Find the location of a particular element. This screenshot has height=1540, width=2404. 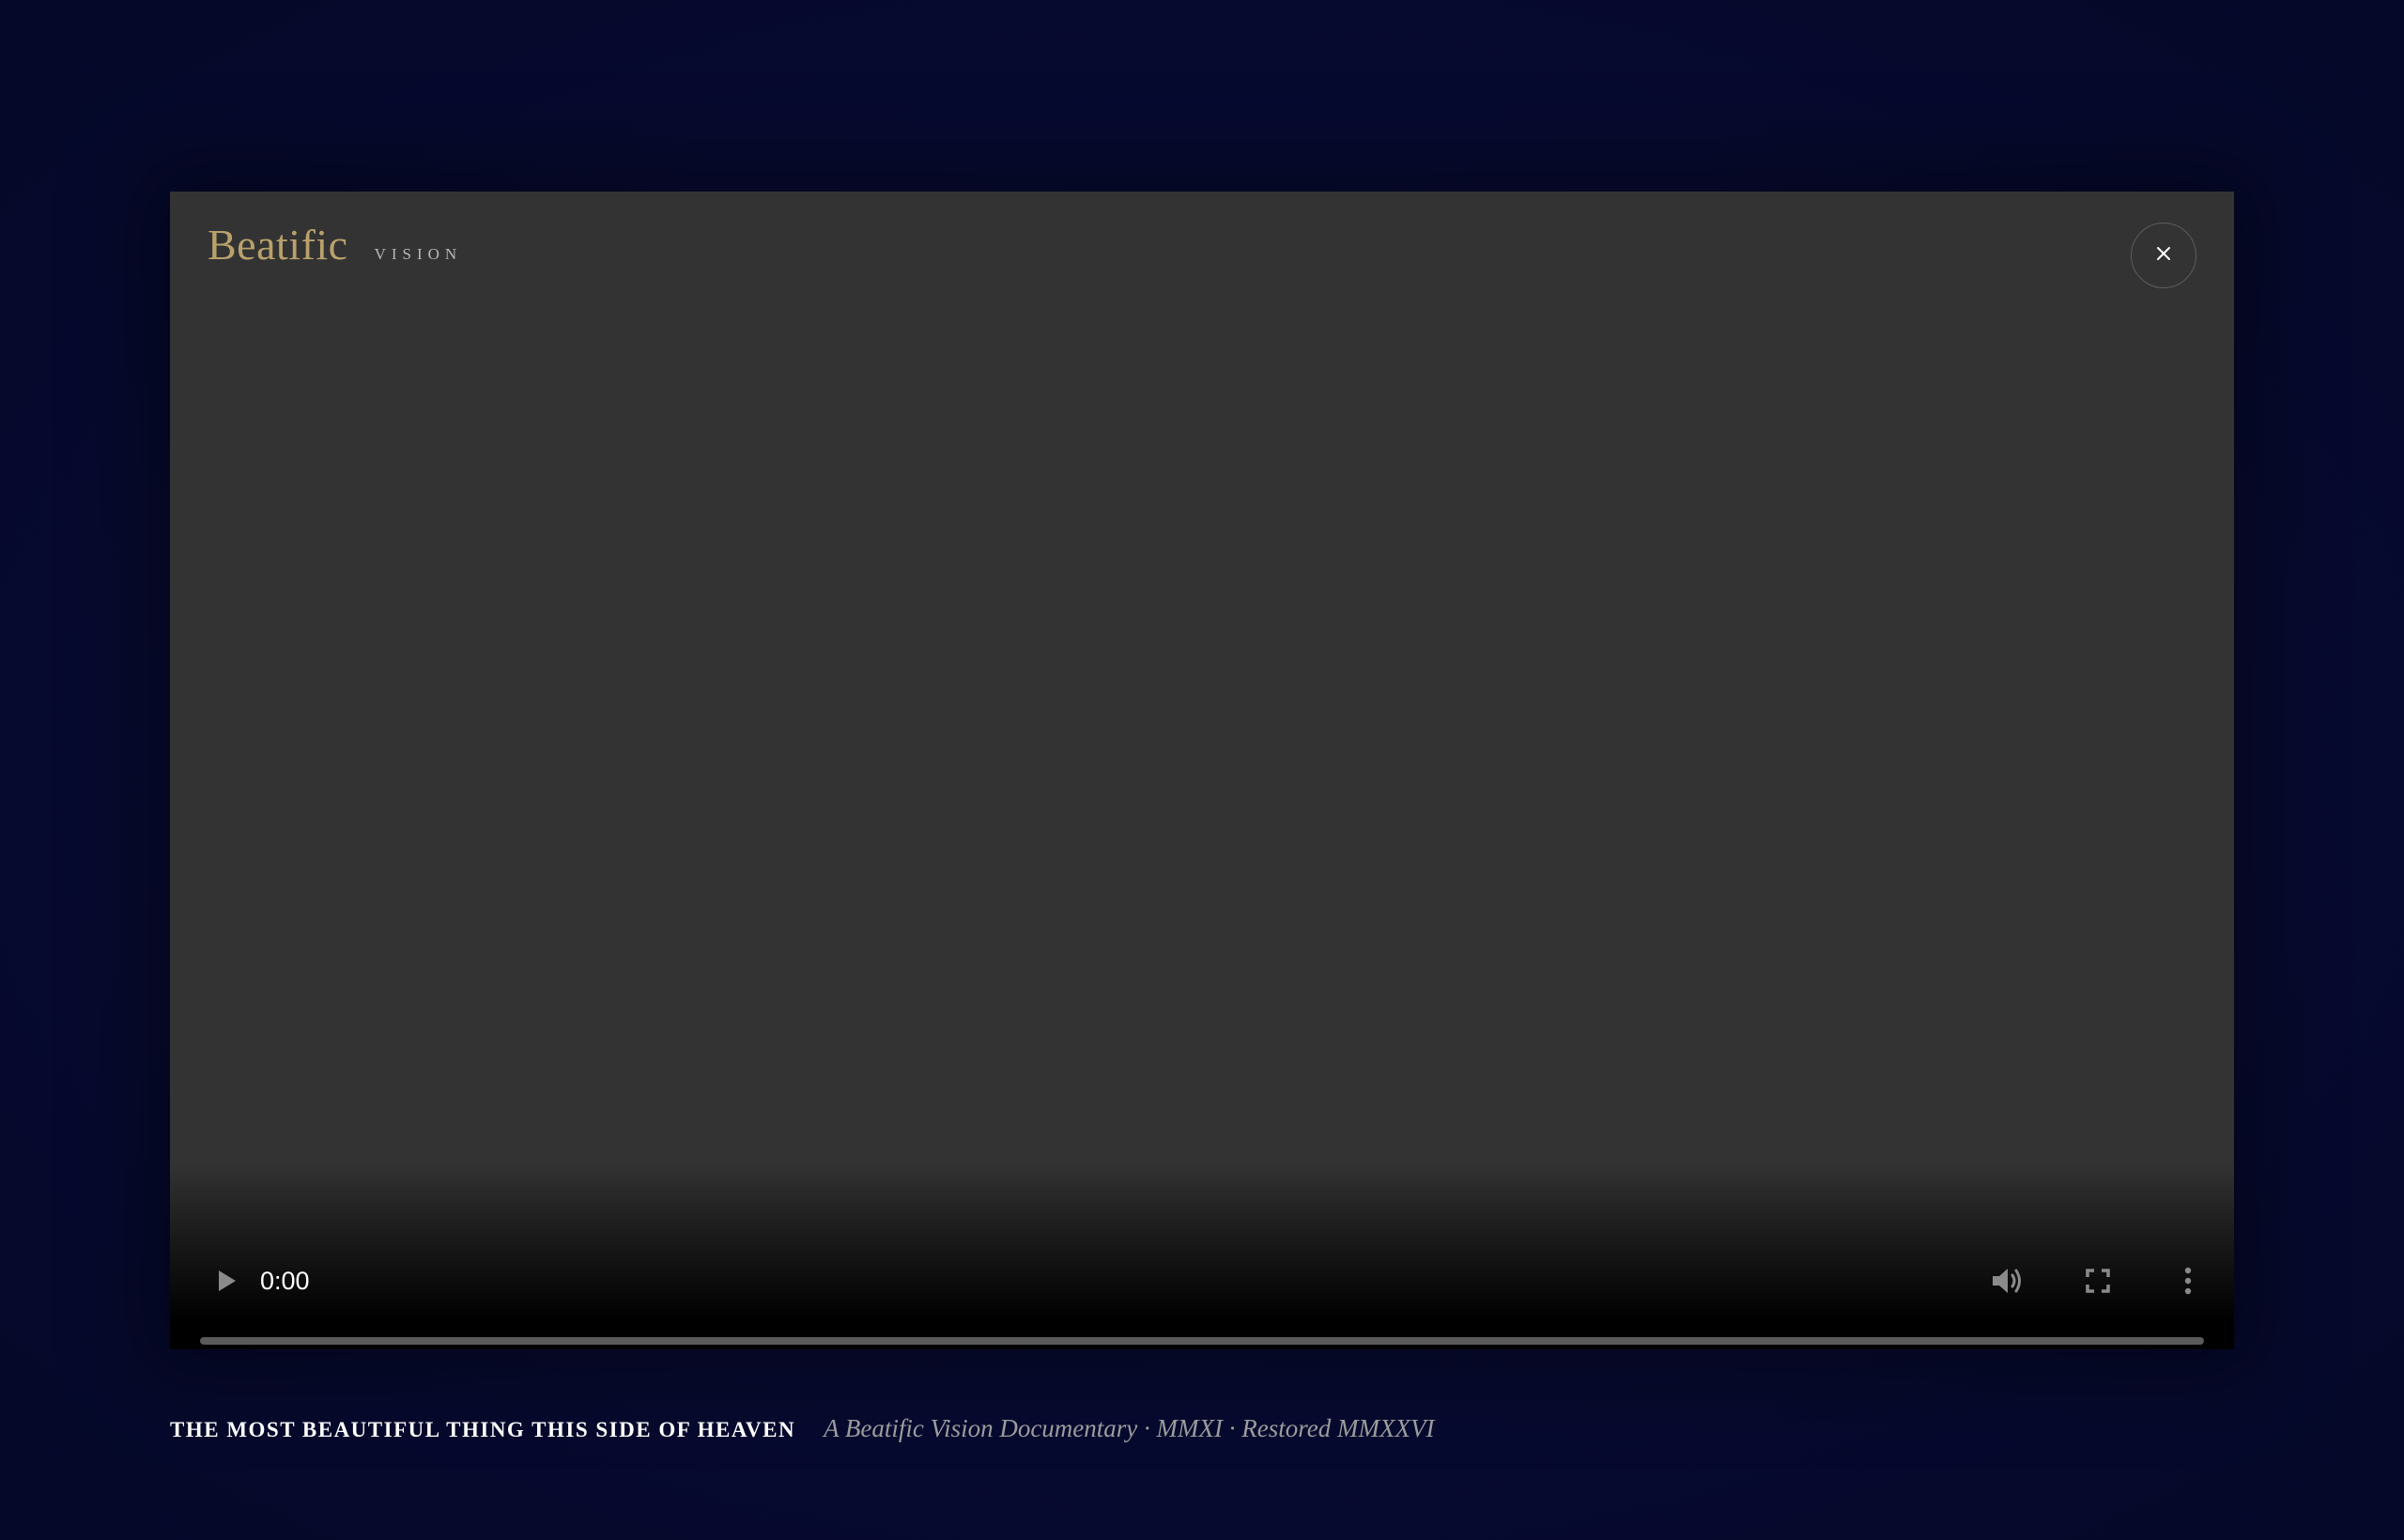

close-button is located at coordinates (2163, 255).